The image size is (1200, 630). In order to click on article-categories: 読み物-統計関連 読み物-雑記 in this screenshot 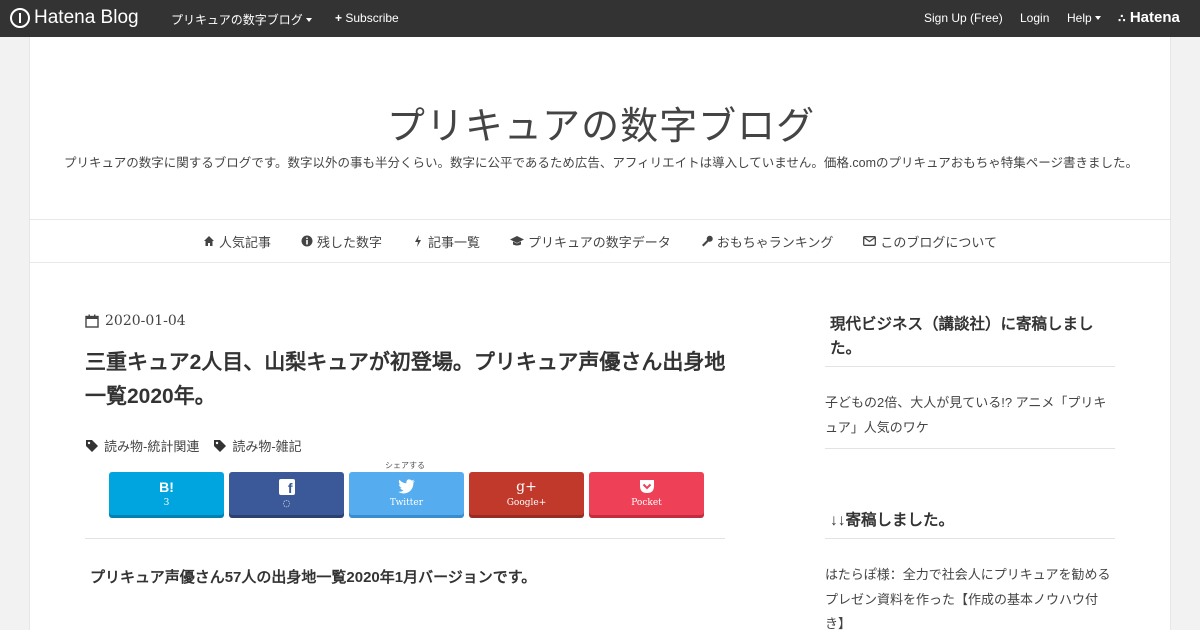, I will do `click(193, 445)`.